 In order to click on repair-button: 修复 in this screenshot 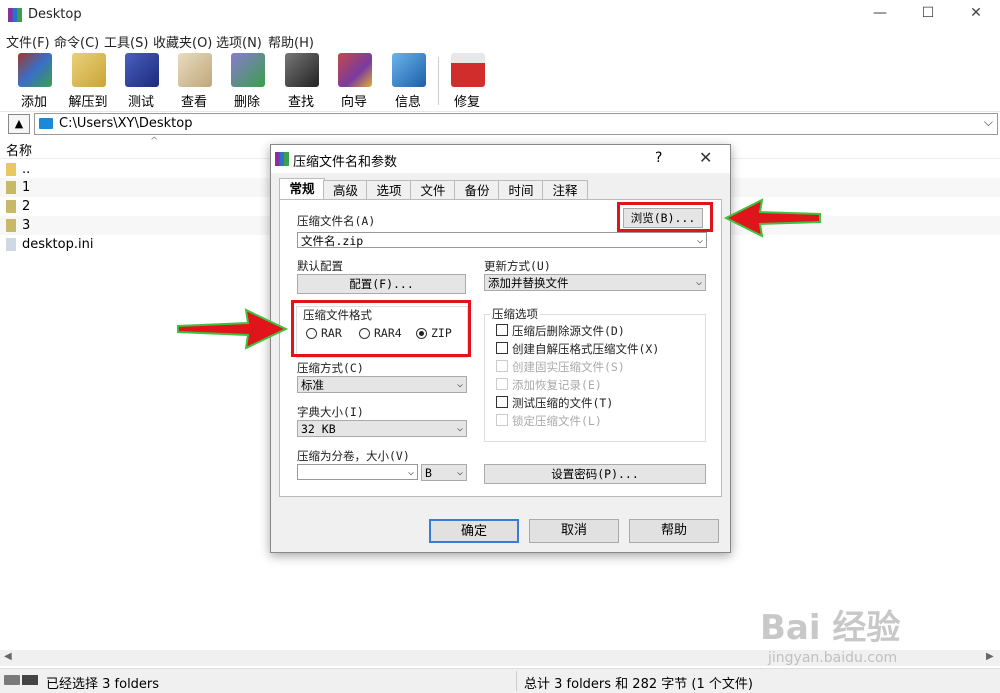, I will do `click(467, 80)`.